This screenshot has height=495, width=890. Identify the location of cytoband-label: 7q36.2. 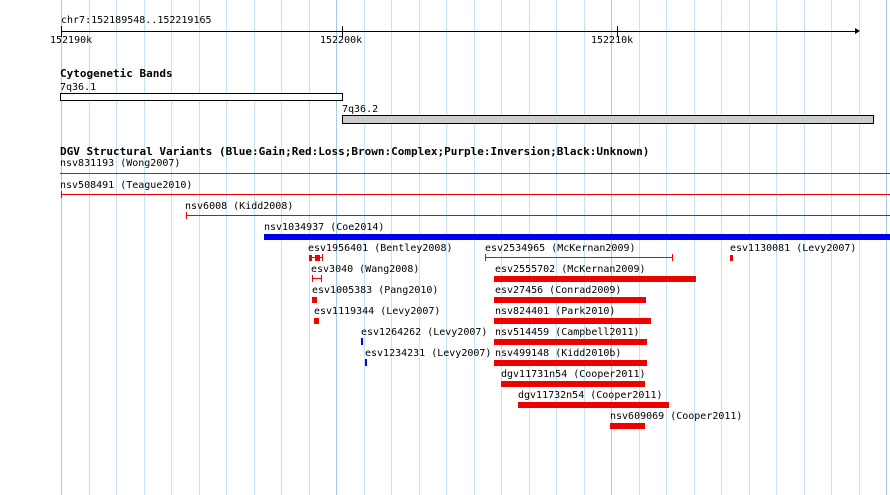
(360, 109).